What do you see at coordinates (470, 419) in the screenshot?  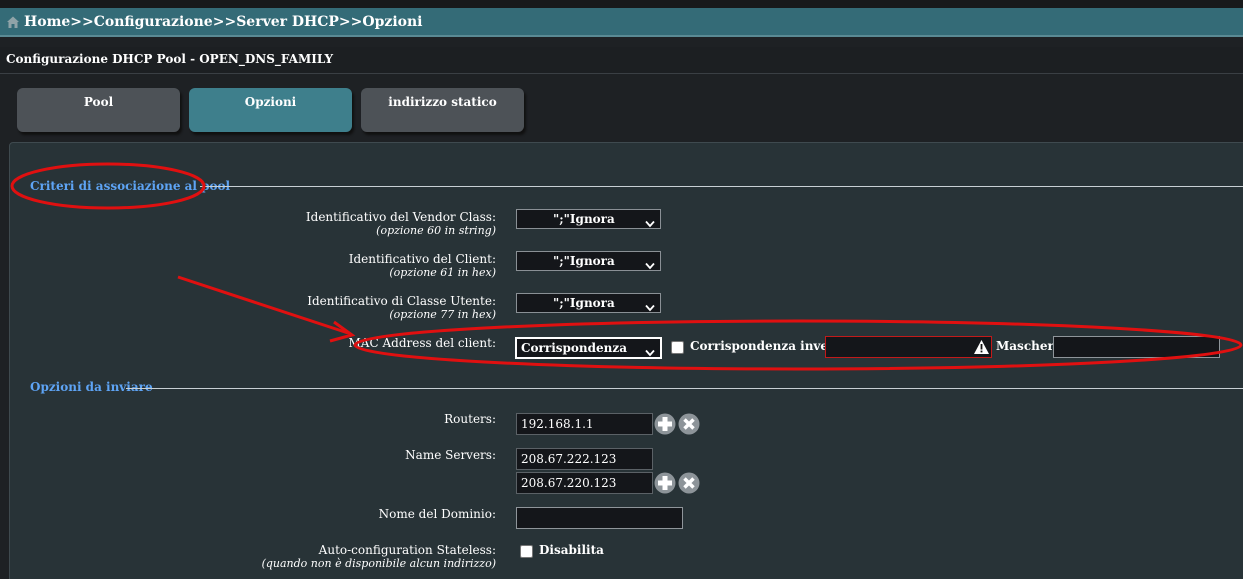 I see `routers-label: Routers:` at bounding box center [470, 419].